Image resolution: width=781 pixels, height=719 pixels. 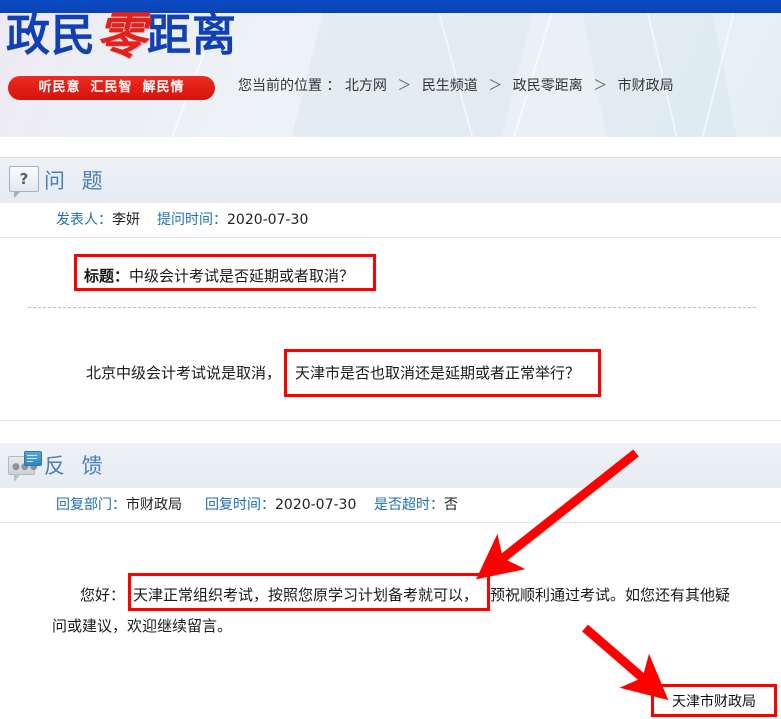 What do you see at coordinates (51, 35) in the screenshot?
I see `logo-text-part1: 政民` at bounding box center [51, 35].